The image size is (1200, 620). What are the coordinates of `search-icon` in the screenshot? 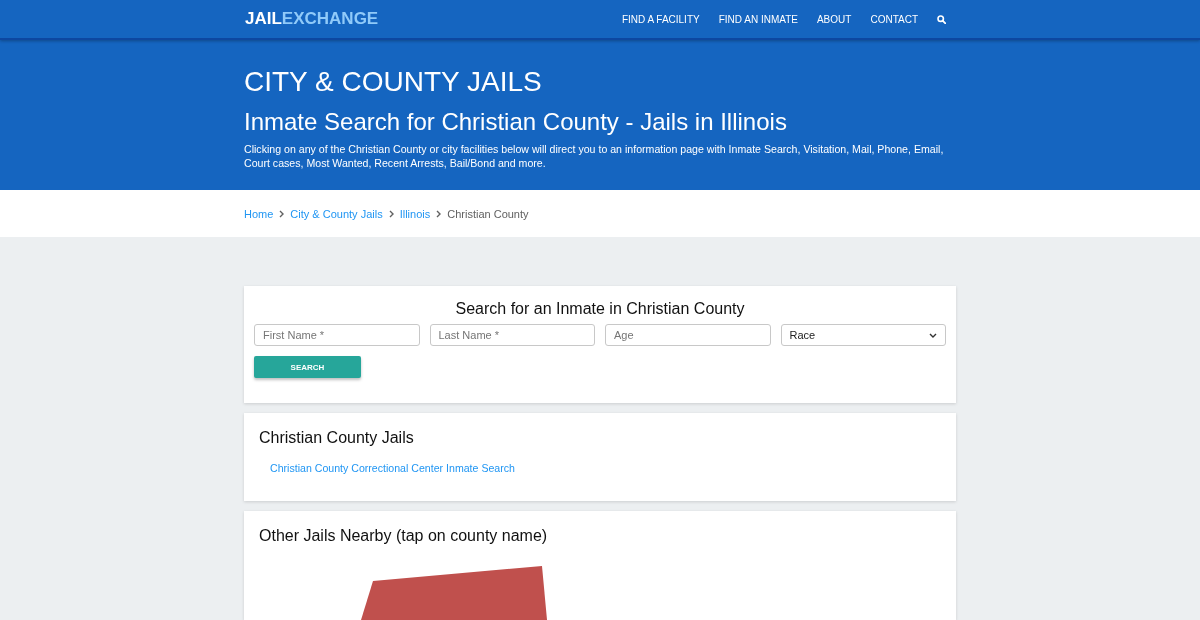 It's located at (941, 19).